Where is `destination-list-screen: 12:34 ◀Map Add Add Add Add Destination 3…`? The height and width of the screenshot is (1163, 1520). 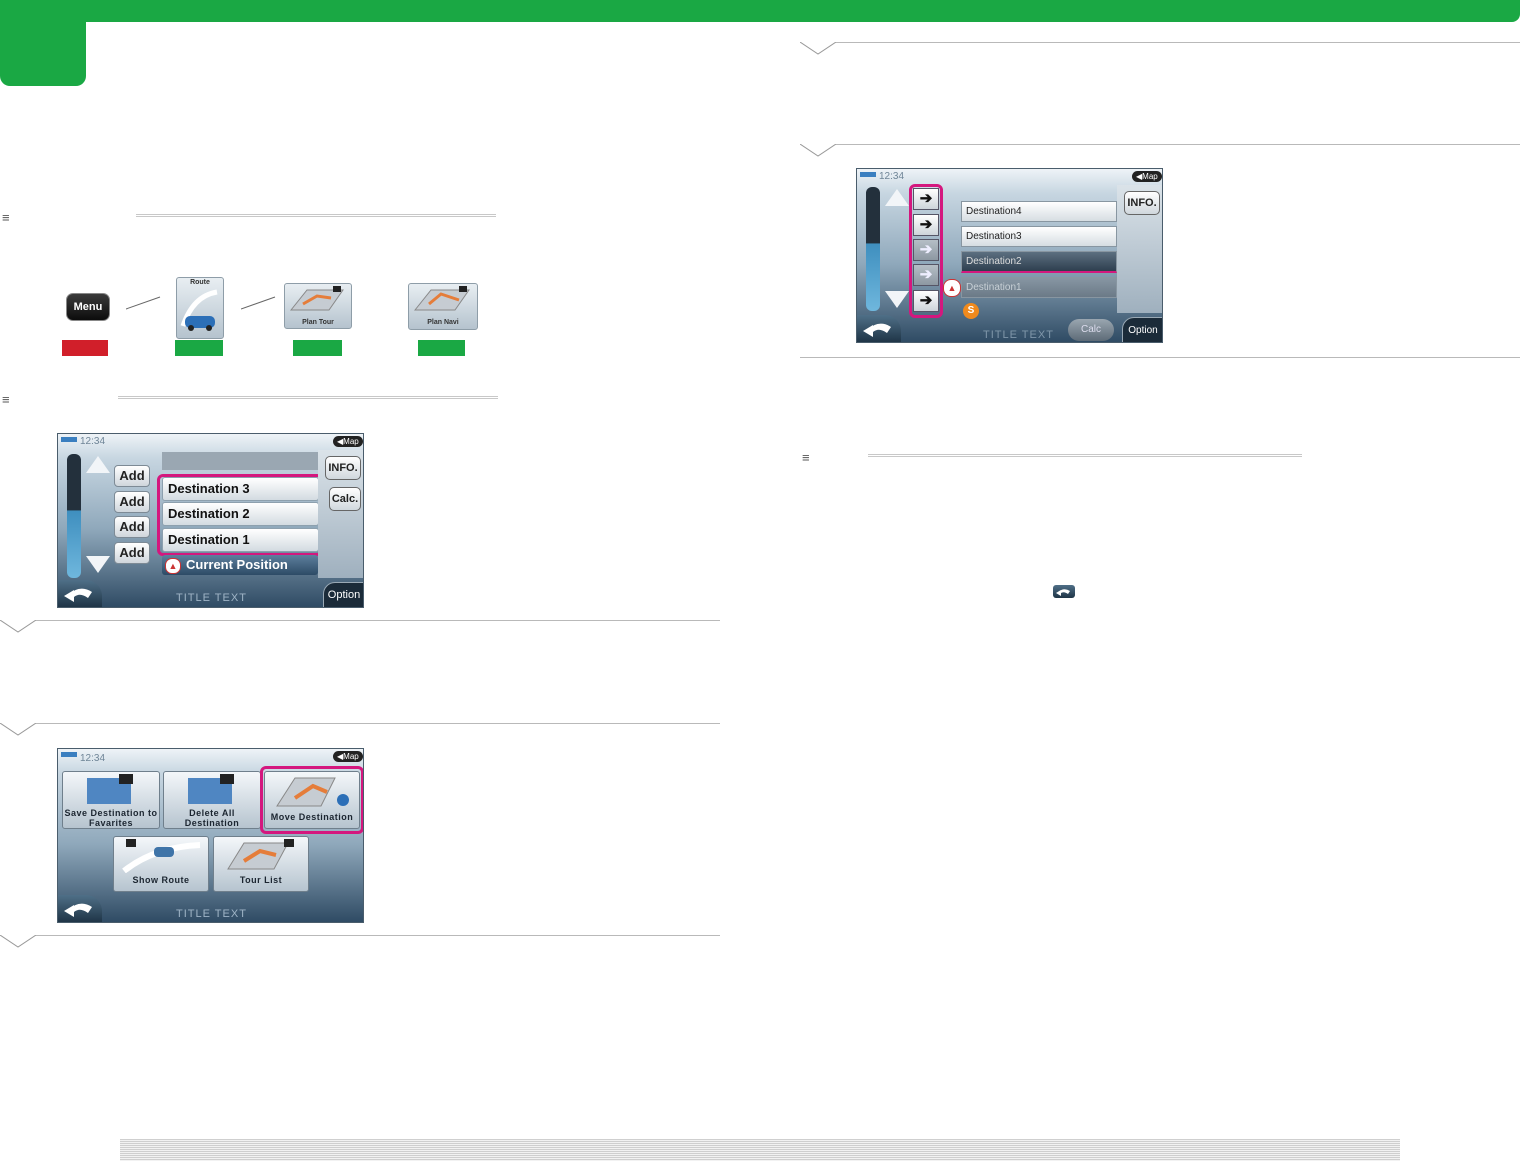
destination-list-screen: 12:34 ◀Map Add Add Add Add Destination 3… is located at coordinates (210, 520).